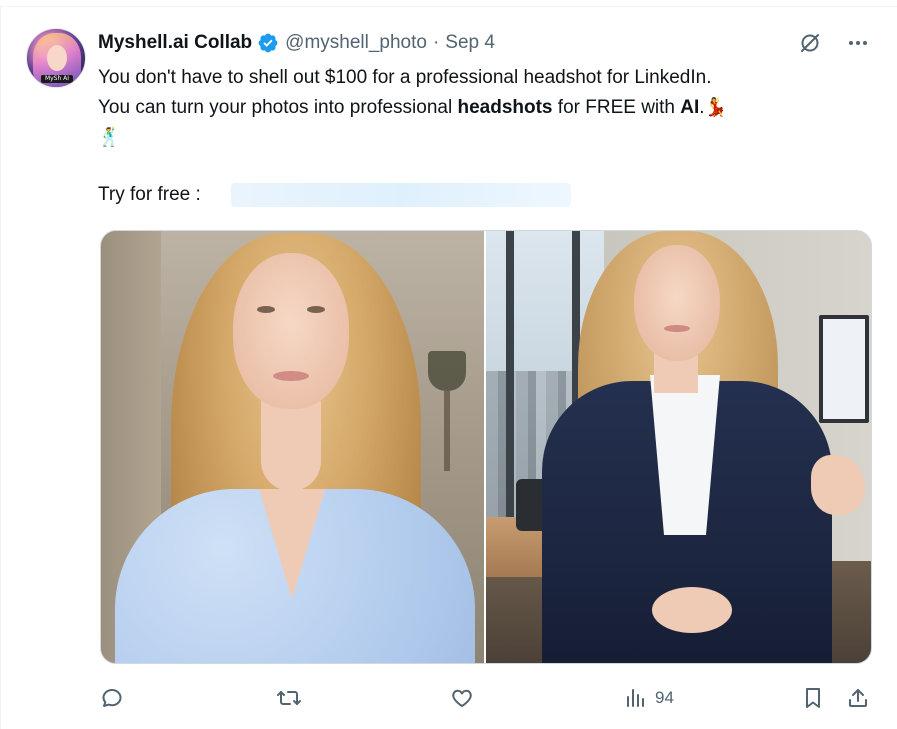 This screenshot has height=729, width=897. What do you see at coordinates (447, 431) in the screenshot?
I see `lamp-stem` at bounding box center [447, 431].